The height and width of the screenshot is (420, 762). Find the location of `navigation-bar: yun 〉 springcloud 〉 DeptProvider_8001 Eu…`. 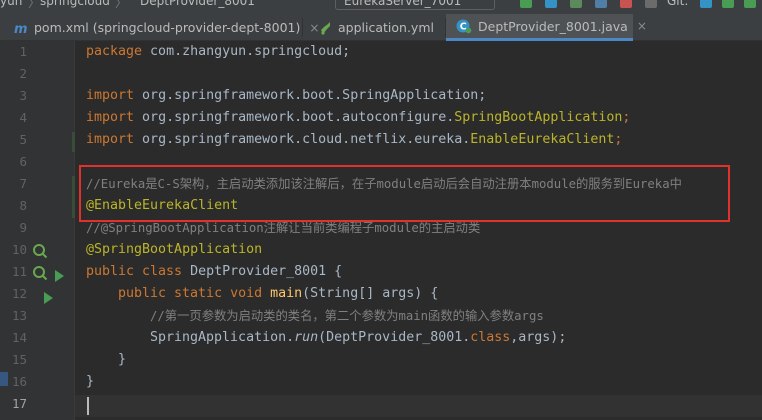

navigation-bar: yun 〉 springcloud 〉 DeptProvider_8001 Eu… is located at coordinates (381, 7).